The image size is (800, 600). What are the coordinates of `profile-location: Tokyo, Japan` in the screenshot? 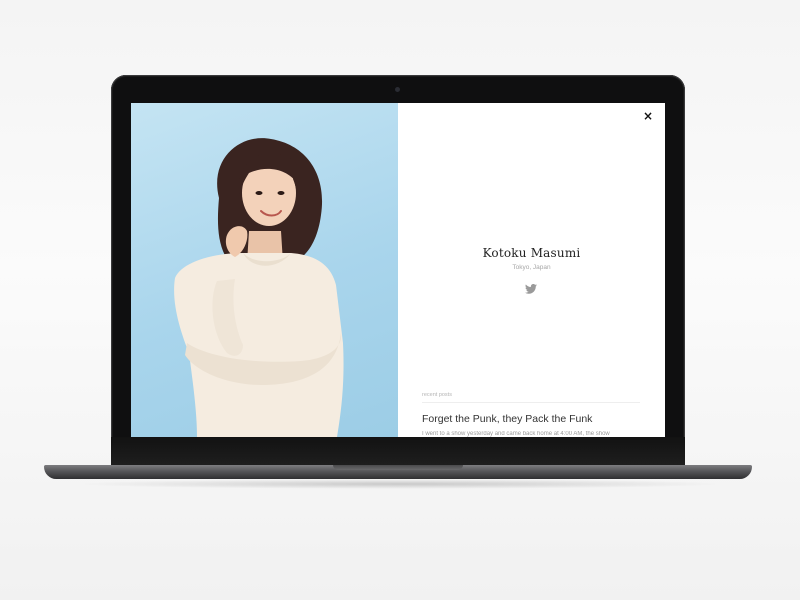 It's located at (531, 267).